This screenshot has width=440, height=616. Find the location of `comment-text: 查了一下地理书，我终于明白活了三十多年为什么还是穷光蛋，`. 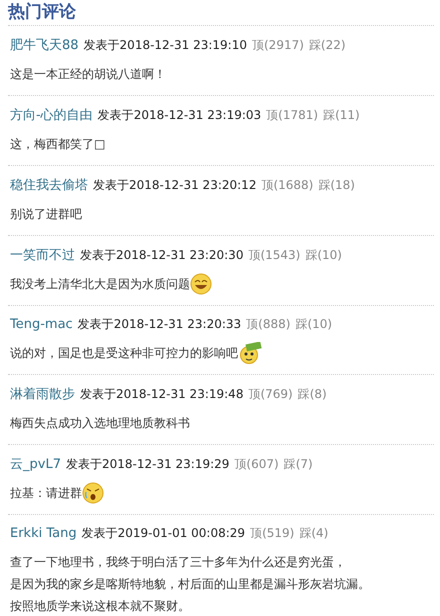

comment-text: 查了一下地理书，我终于明白活了三十多年为什么还是穷光蛋， is located at coordinates (178, 562).